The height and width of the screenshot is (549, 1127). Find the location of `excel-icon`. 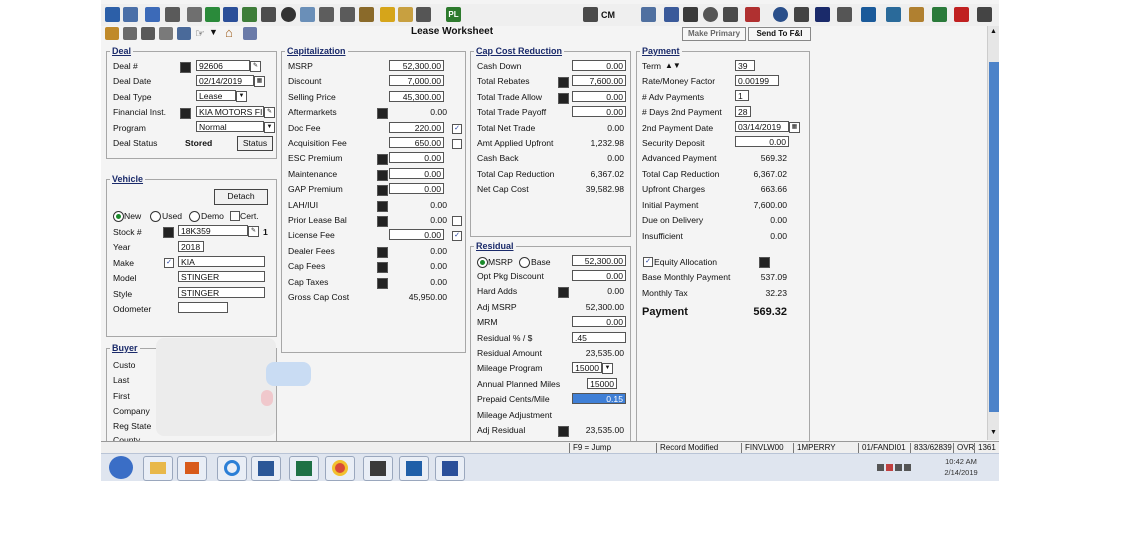

excel-icon is located at coordinates (304, 468).